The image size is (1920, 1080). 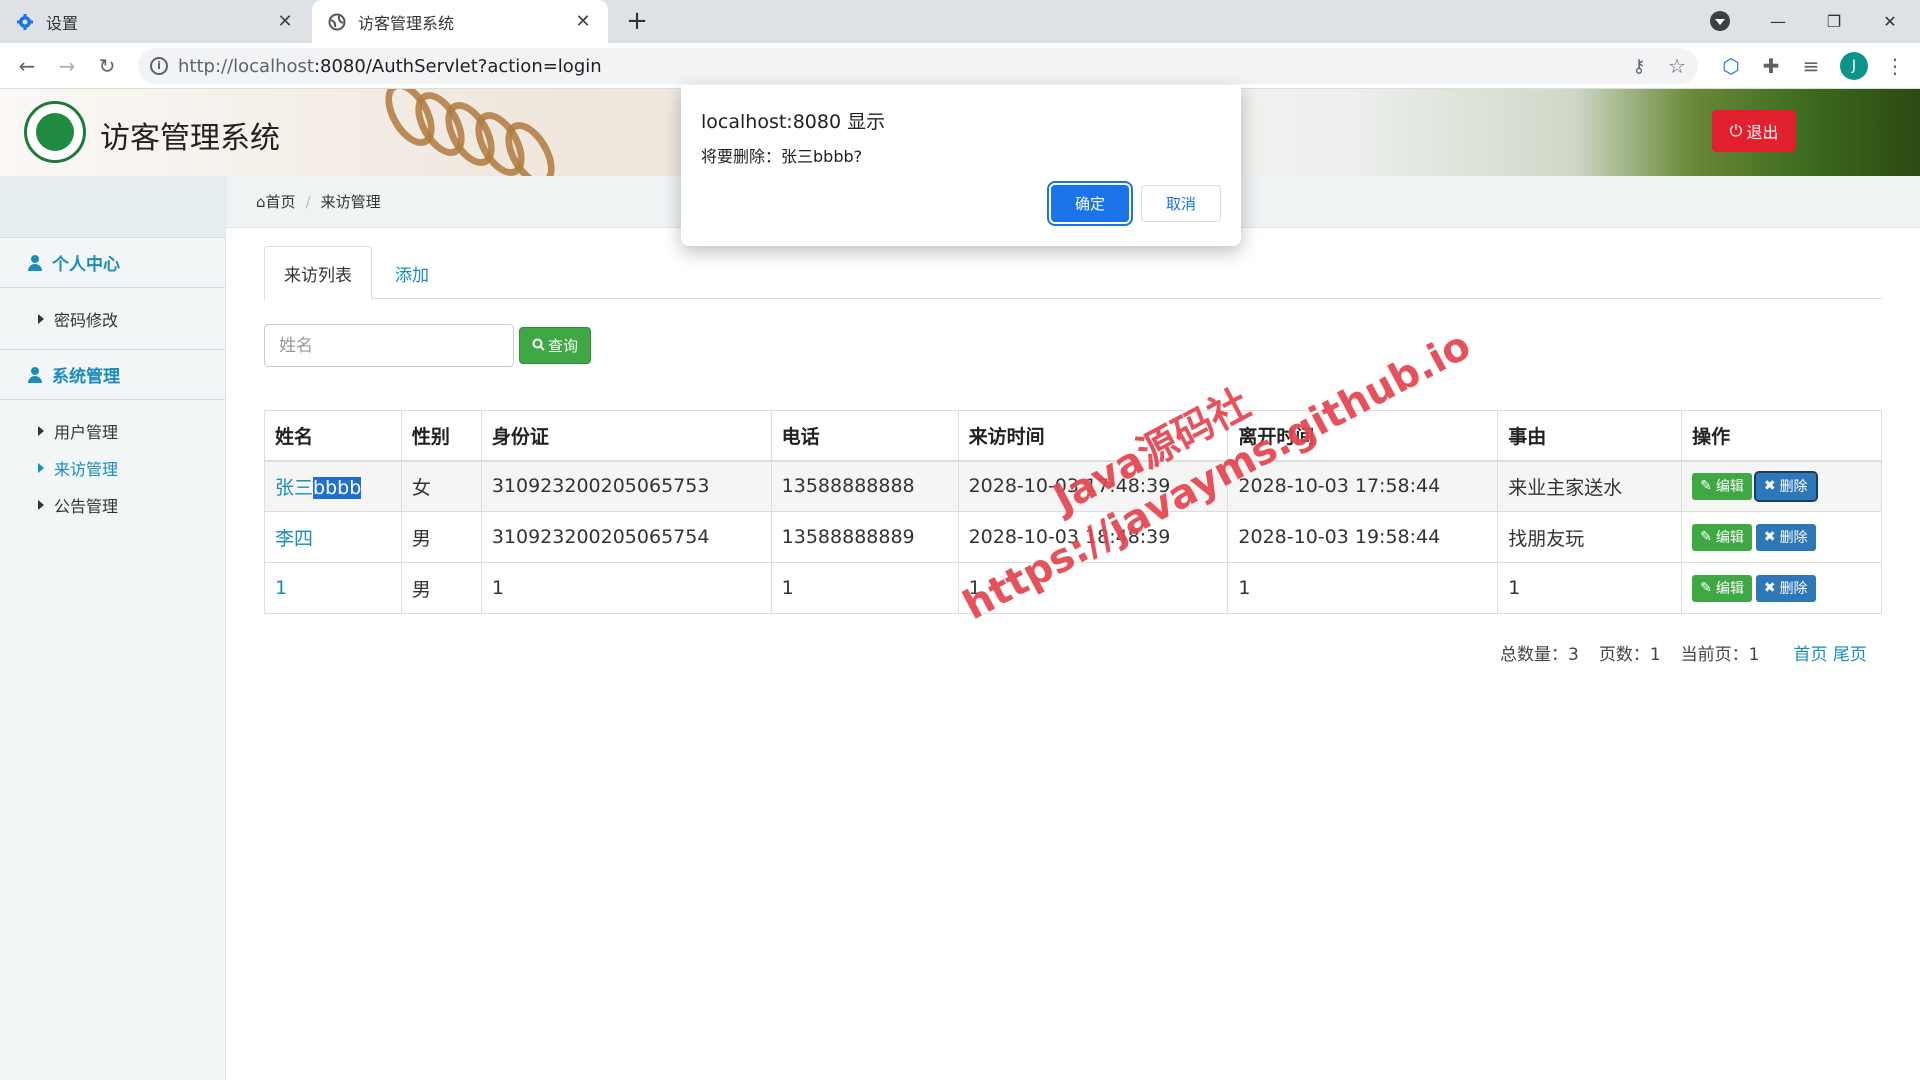 What do you see at coordinates (1729, 538) in the screenshot?
I see `edit-label: 编辑` at bounding box center [1729, 538].